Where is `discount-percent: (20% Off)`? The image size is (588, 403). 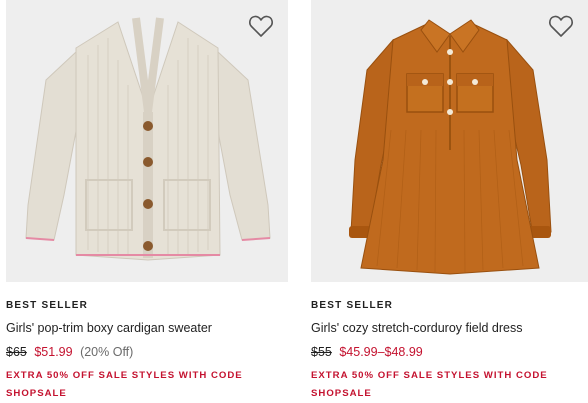 discount-percent: (20% Off) is located at coordinates (107, 352).